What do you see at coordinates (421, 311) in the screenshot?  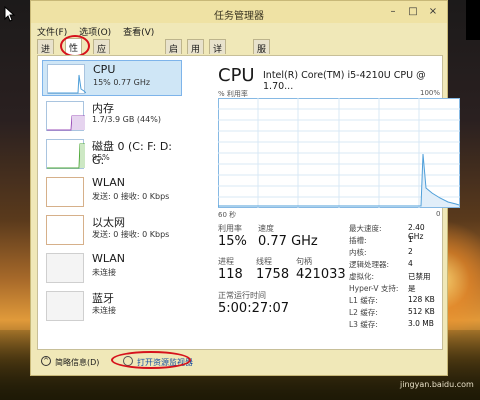 I see `l2-cache-value: 512 KB` at bounding box center [421, 311].